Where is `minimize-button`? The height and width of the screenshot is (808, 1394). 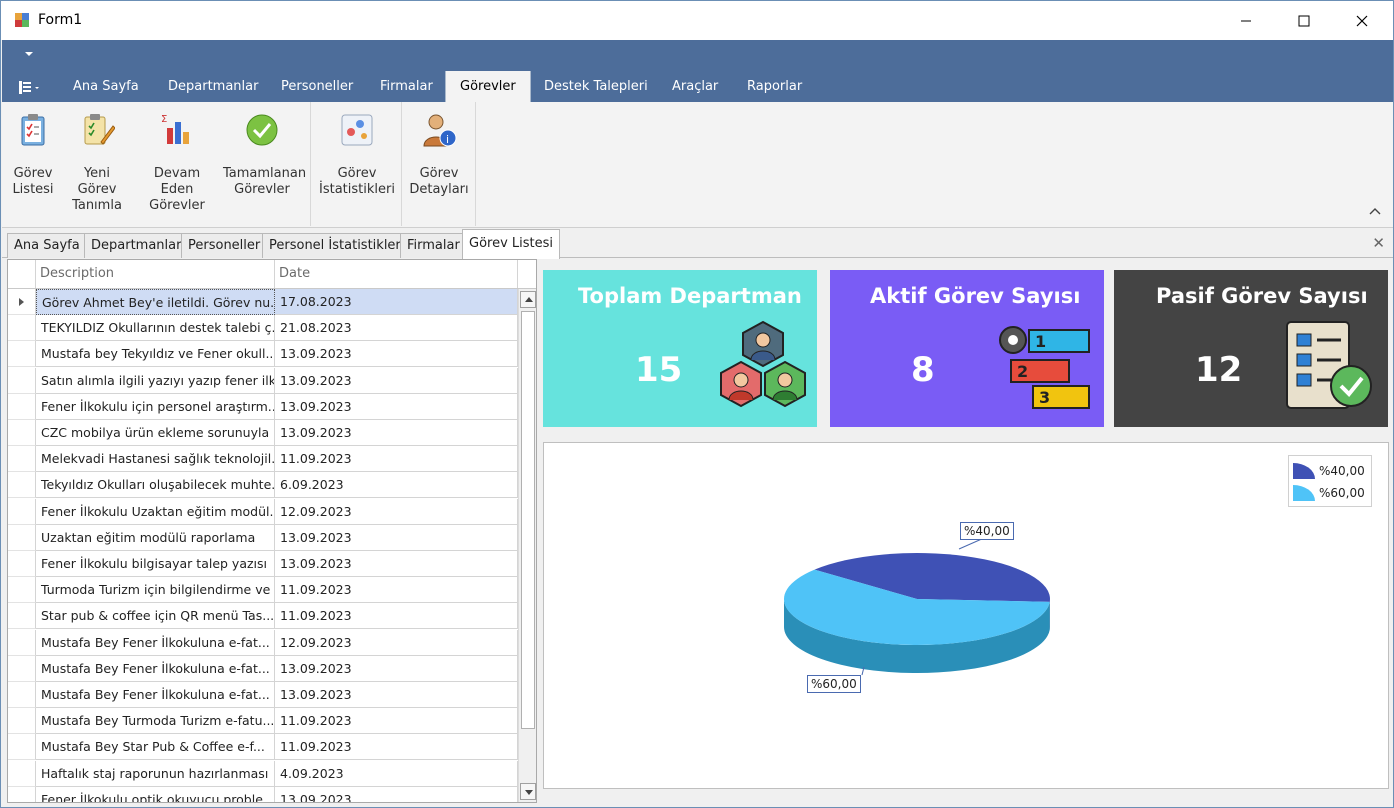 minimize-button is located at coordinates (1246, 20).